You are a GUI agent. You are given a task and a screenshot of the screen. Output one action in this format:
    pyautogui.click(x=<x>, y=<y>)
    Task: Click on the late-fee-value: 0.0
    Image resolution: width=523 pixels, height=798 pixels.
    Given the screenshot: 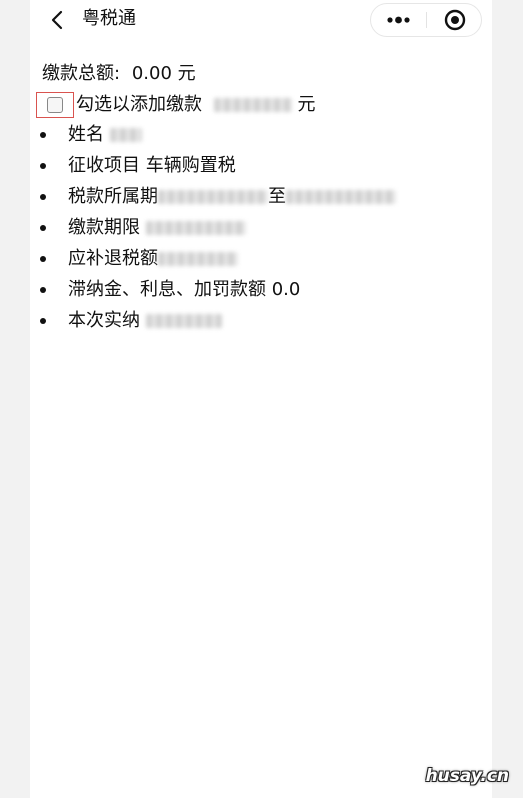 What is the action you would take?
    pyautogui.click(x=286, y=289)
    